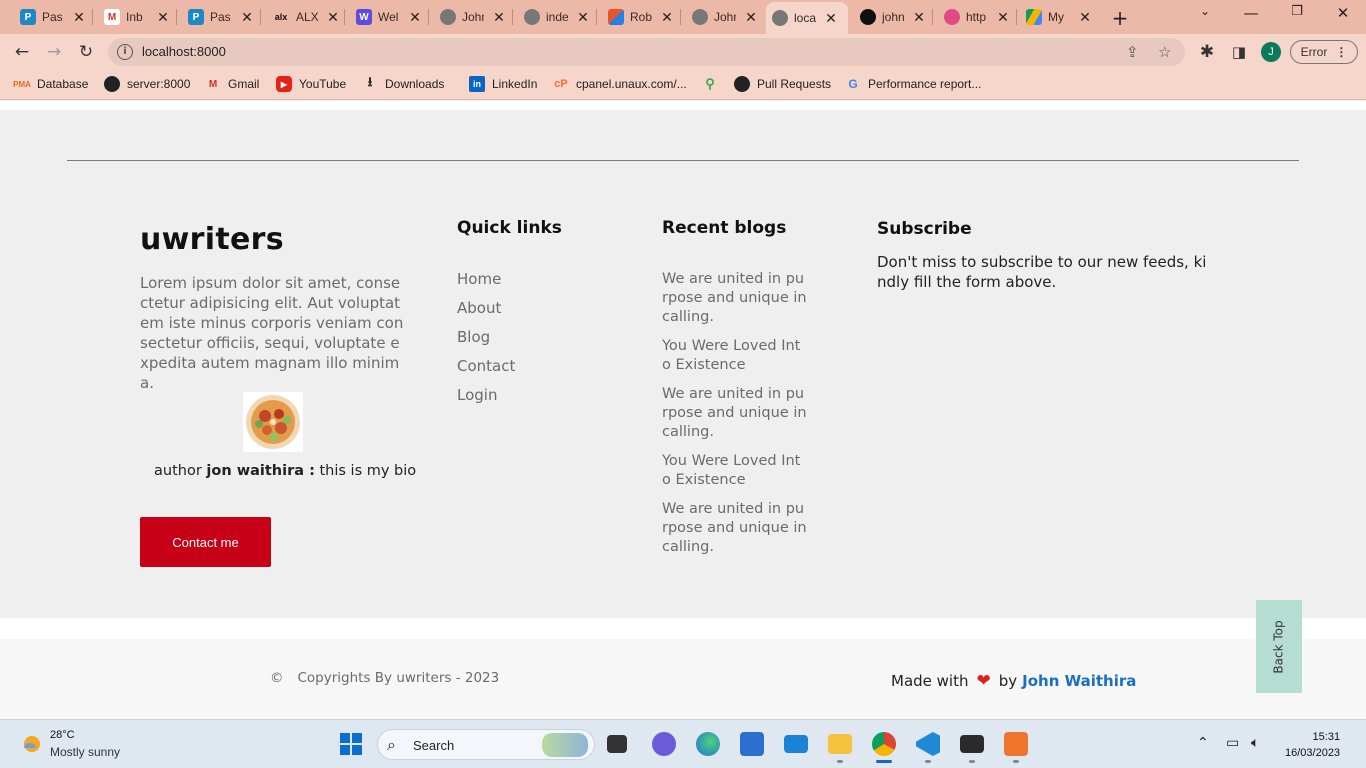  I want to click on edge-icon, so click(708, 744).